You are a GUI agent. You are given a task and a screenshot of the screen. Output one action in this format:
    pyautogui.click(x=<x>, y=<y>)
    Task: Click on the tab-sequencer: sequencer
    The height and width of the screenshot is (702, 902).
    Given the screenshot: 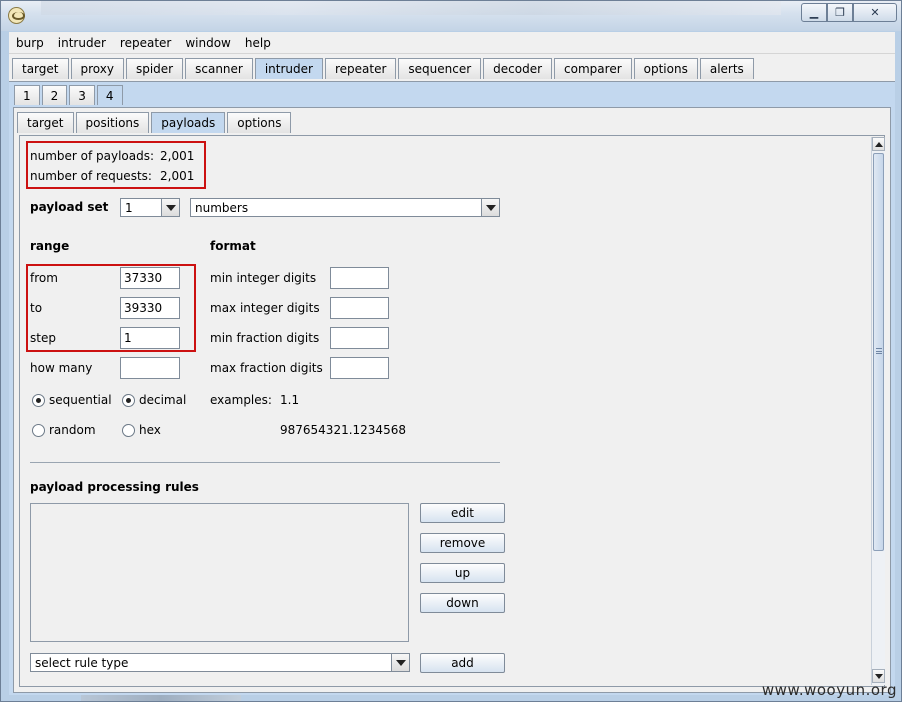 What is the action you would take?
    pyautogui.click(x=440, y=68)
    